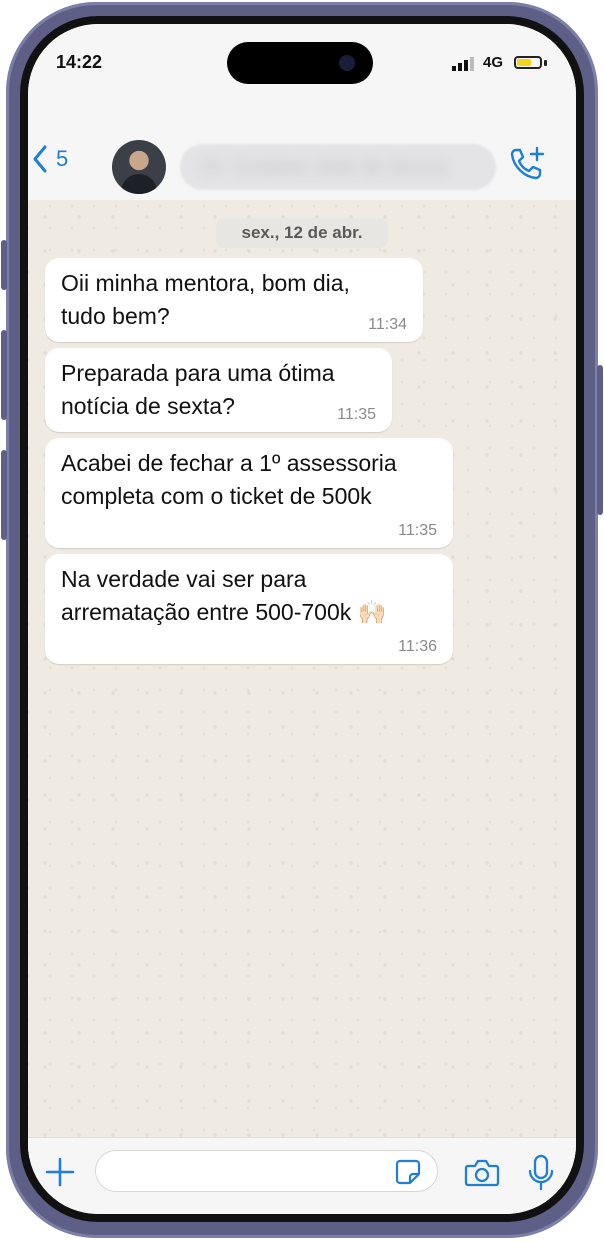 The width and height of the screenshot is (604, 1242). Describe the element at coordinates (79, 62) in the screenshot. I see `status-time: 14:22` at that location.